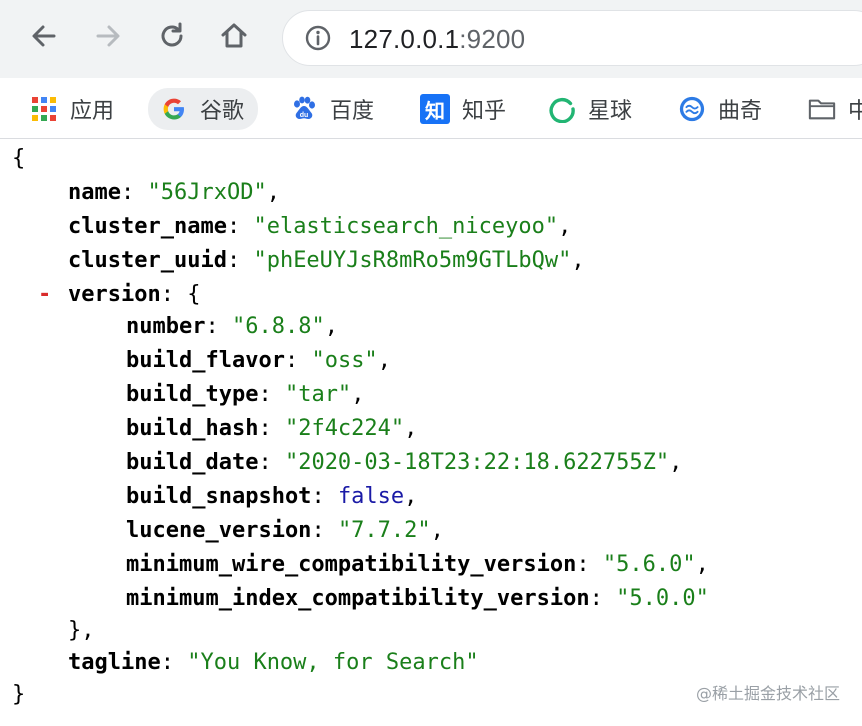 The height and width of the screenshot is (726, 862). I want to click on json-boolean-value: false, so click(371, 496).